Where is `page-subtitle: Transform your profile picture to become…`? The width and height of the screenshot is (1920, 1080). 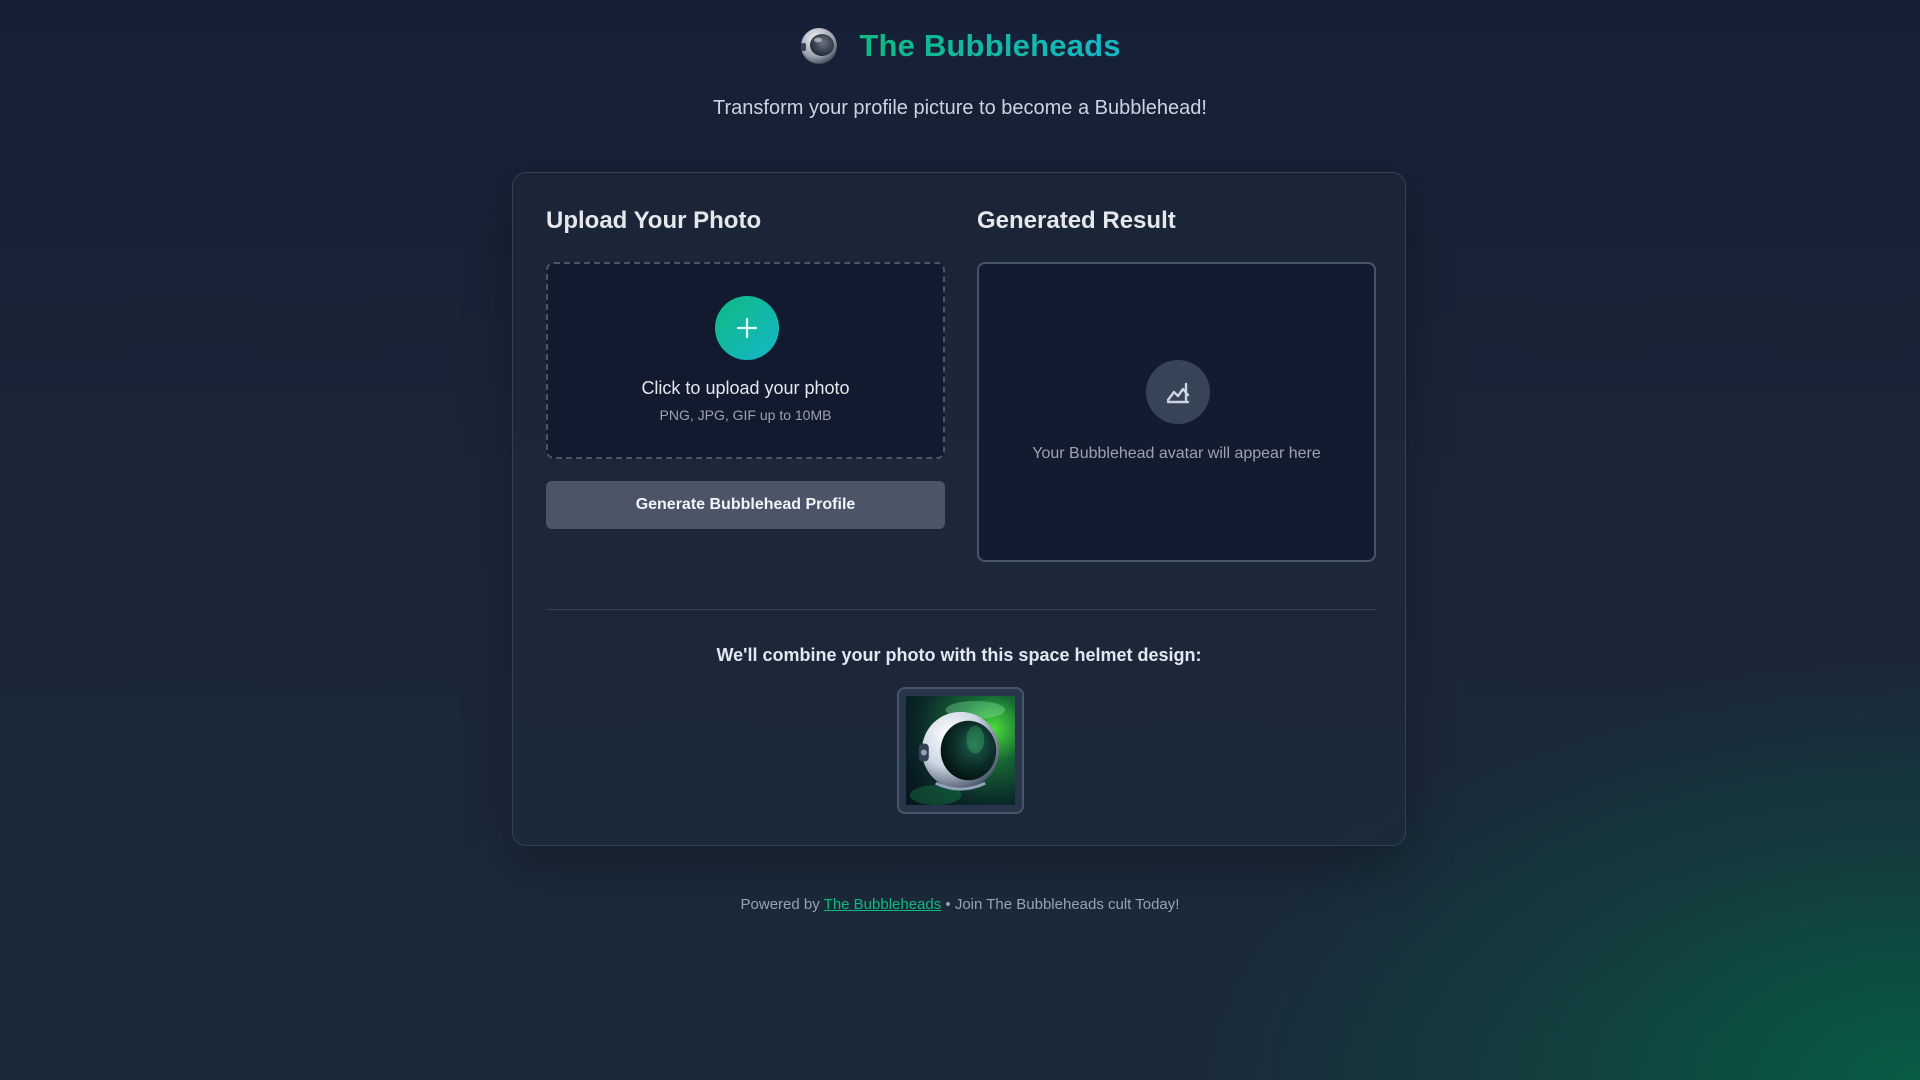 page-subtitle: Transform your profile picture to become… is located at coordinates (960, 108).